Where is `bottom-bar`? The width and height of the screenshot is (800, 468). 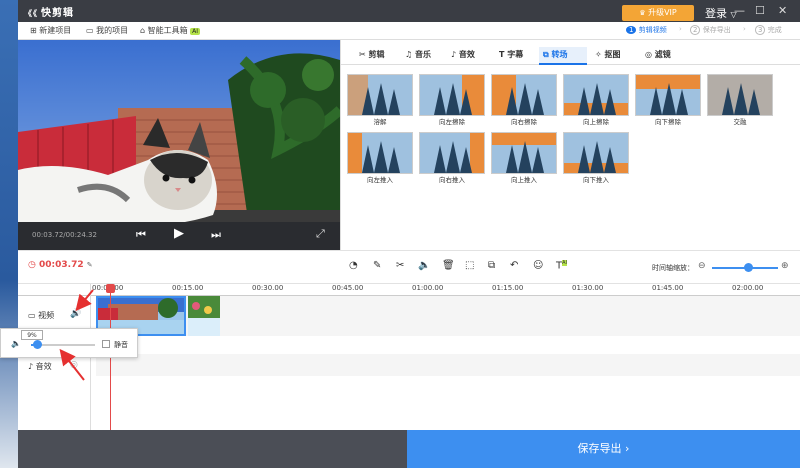 bottom-bar is located at coordinates (212, 449).